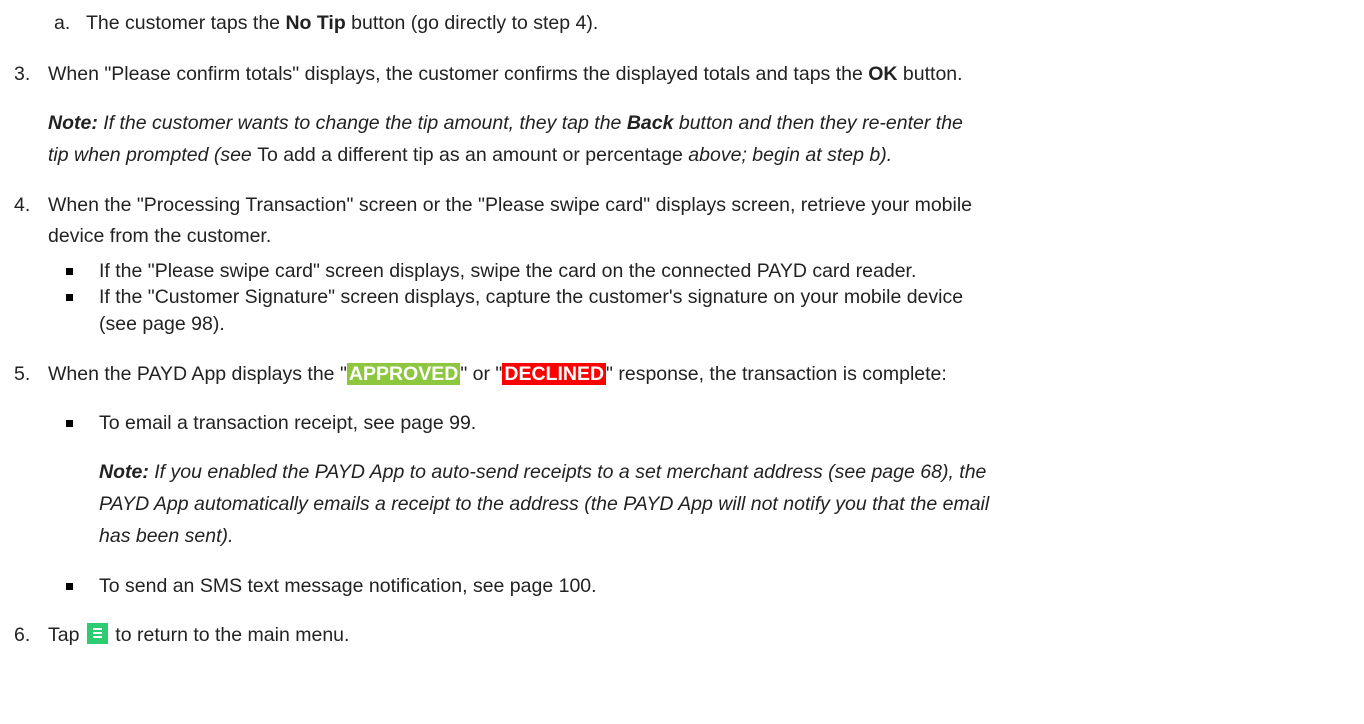 This screenshot has width=1364, height=724. Describe the element at coordinates (930, 74) in the screenshot. I see `step-3-post: button.` at that location.